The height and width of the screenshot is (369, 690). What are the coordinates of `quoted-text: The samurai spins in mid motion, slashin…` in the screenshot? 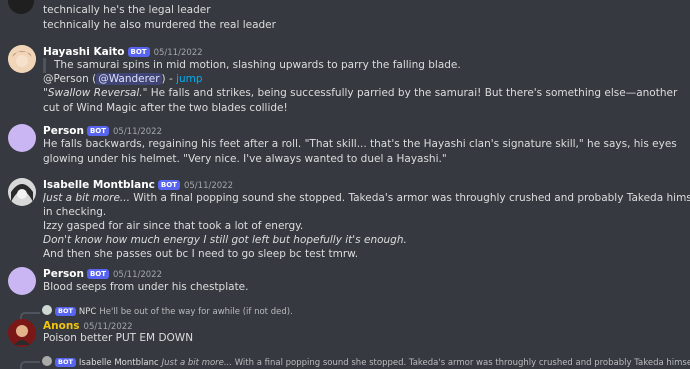 It's located at (366, 65).